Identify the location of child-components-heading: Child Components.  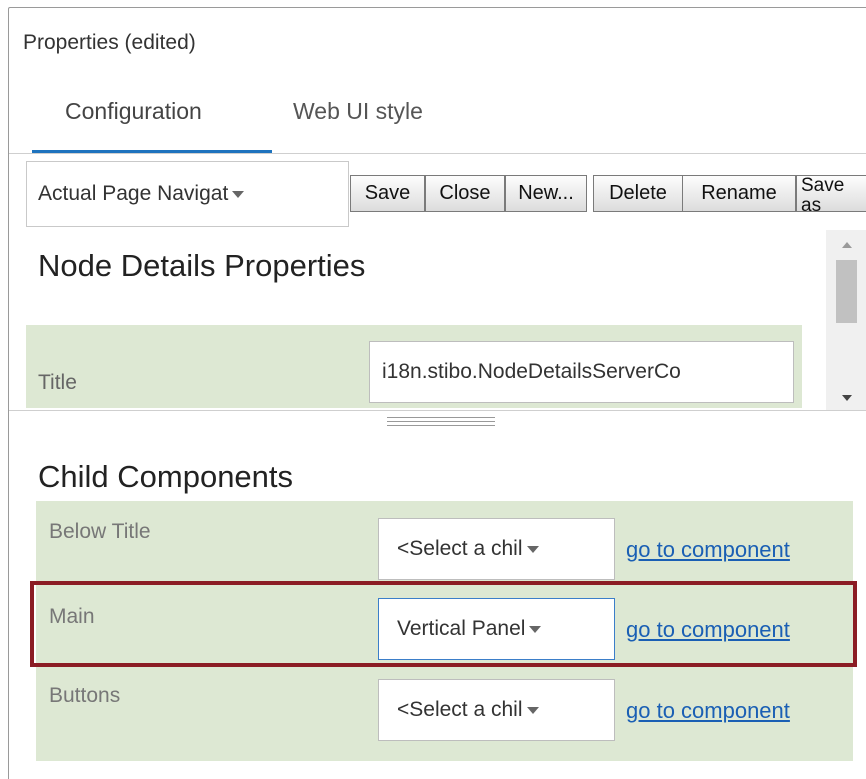
(166, 476).